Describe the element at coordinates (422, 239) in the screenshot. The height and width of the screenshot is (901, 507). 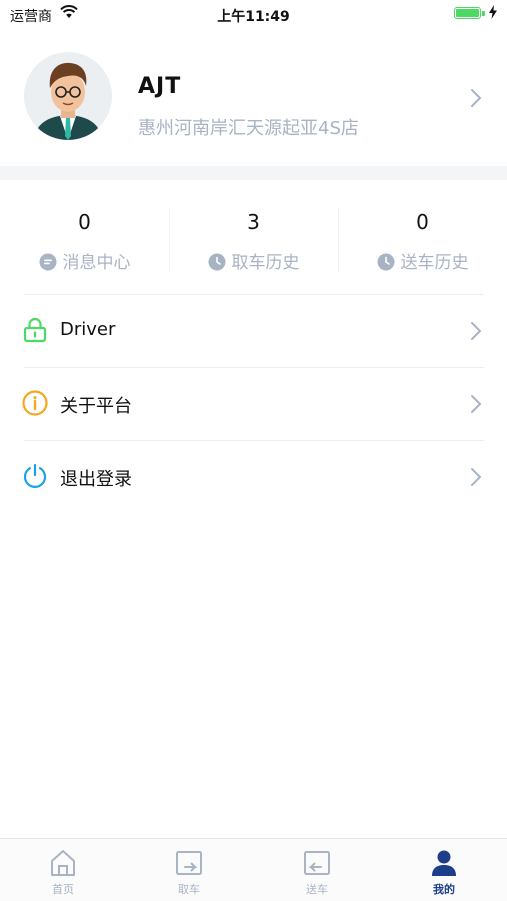
I see `stat-delivery-history: 0 送车历史` at that location.